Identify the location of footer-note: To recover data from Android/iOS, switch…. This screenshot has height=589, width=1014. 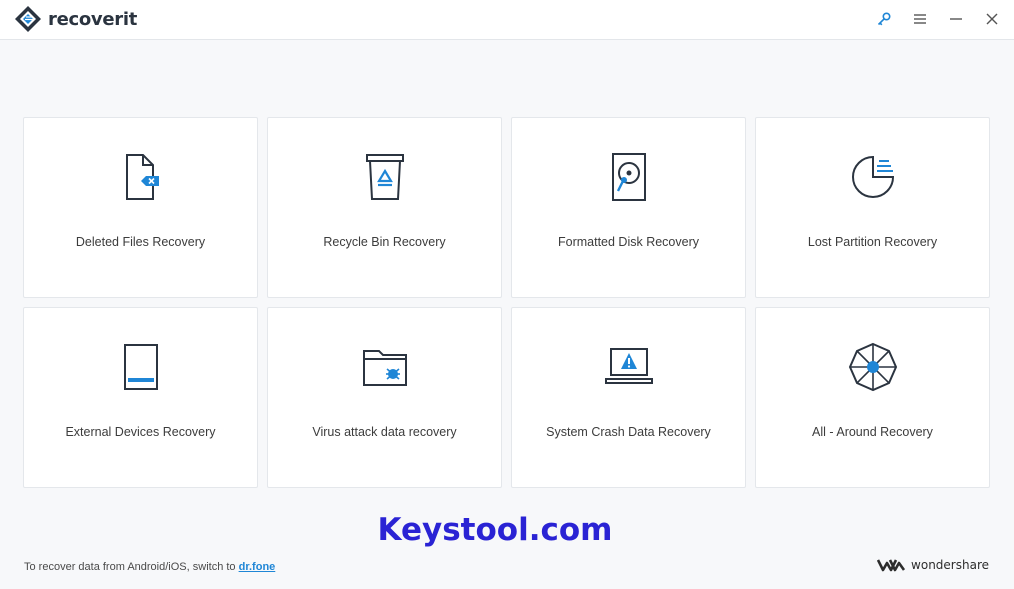
(149, 567).